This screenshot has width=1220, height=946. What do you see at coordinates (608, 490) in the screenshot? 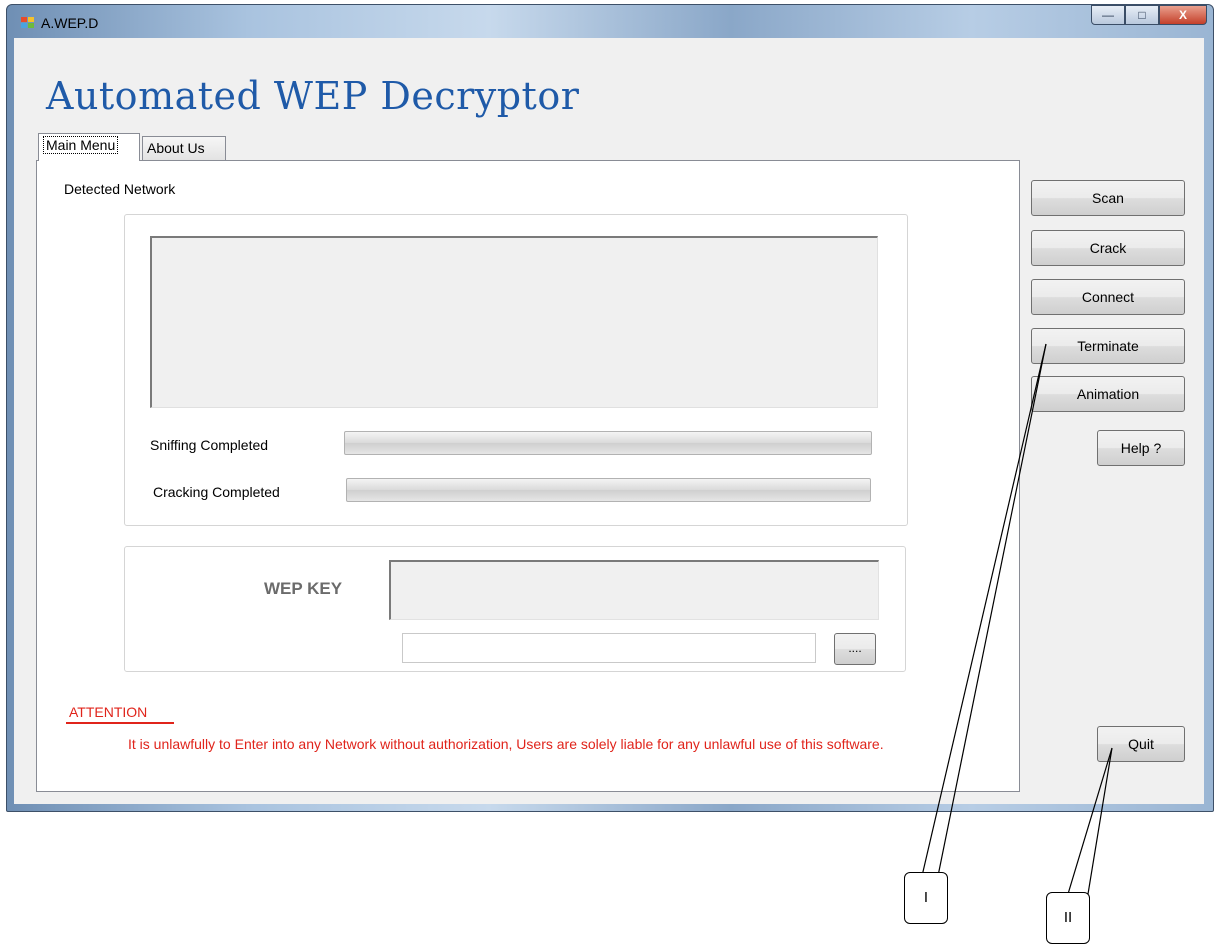
I see `cracking-progress` at bounding box center [608, 490].